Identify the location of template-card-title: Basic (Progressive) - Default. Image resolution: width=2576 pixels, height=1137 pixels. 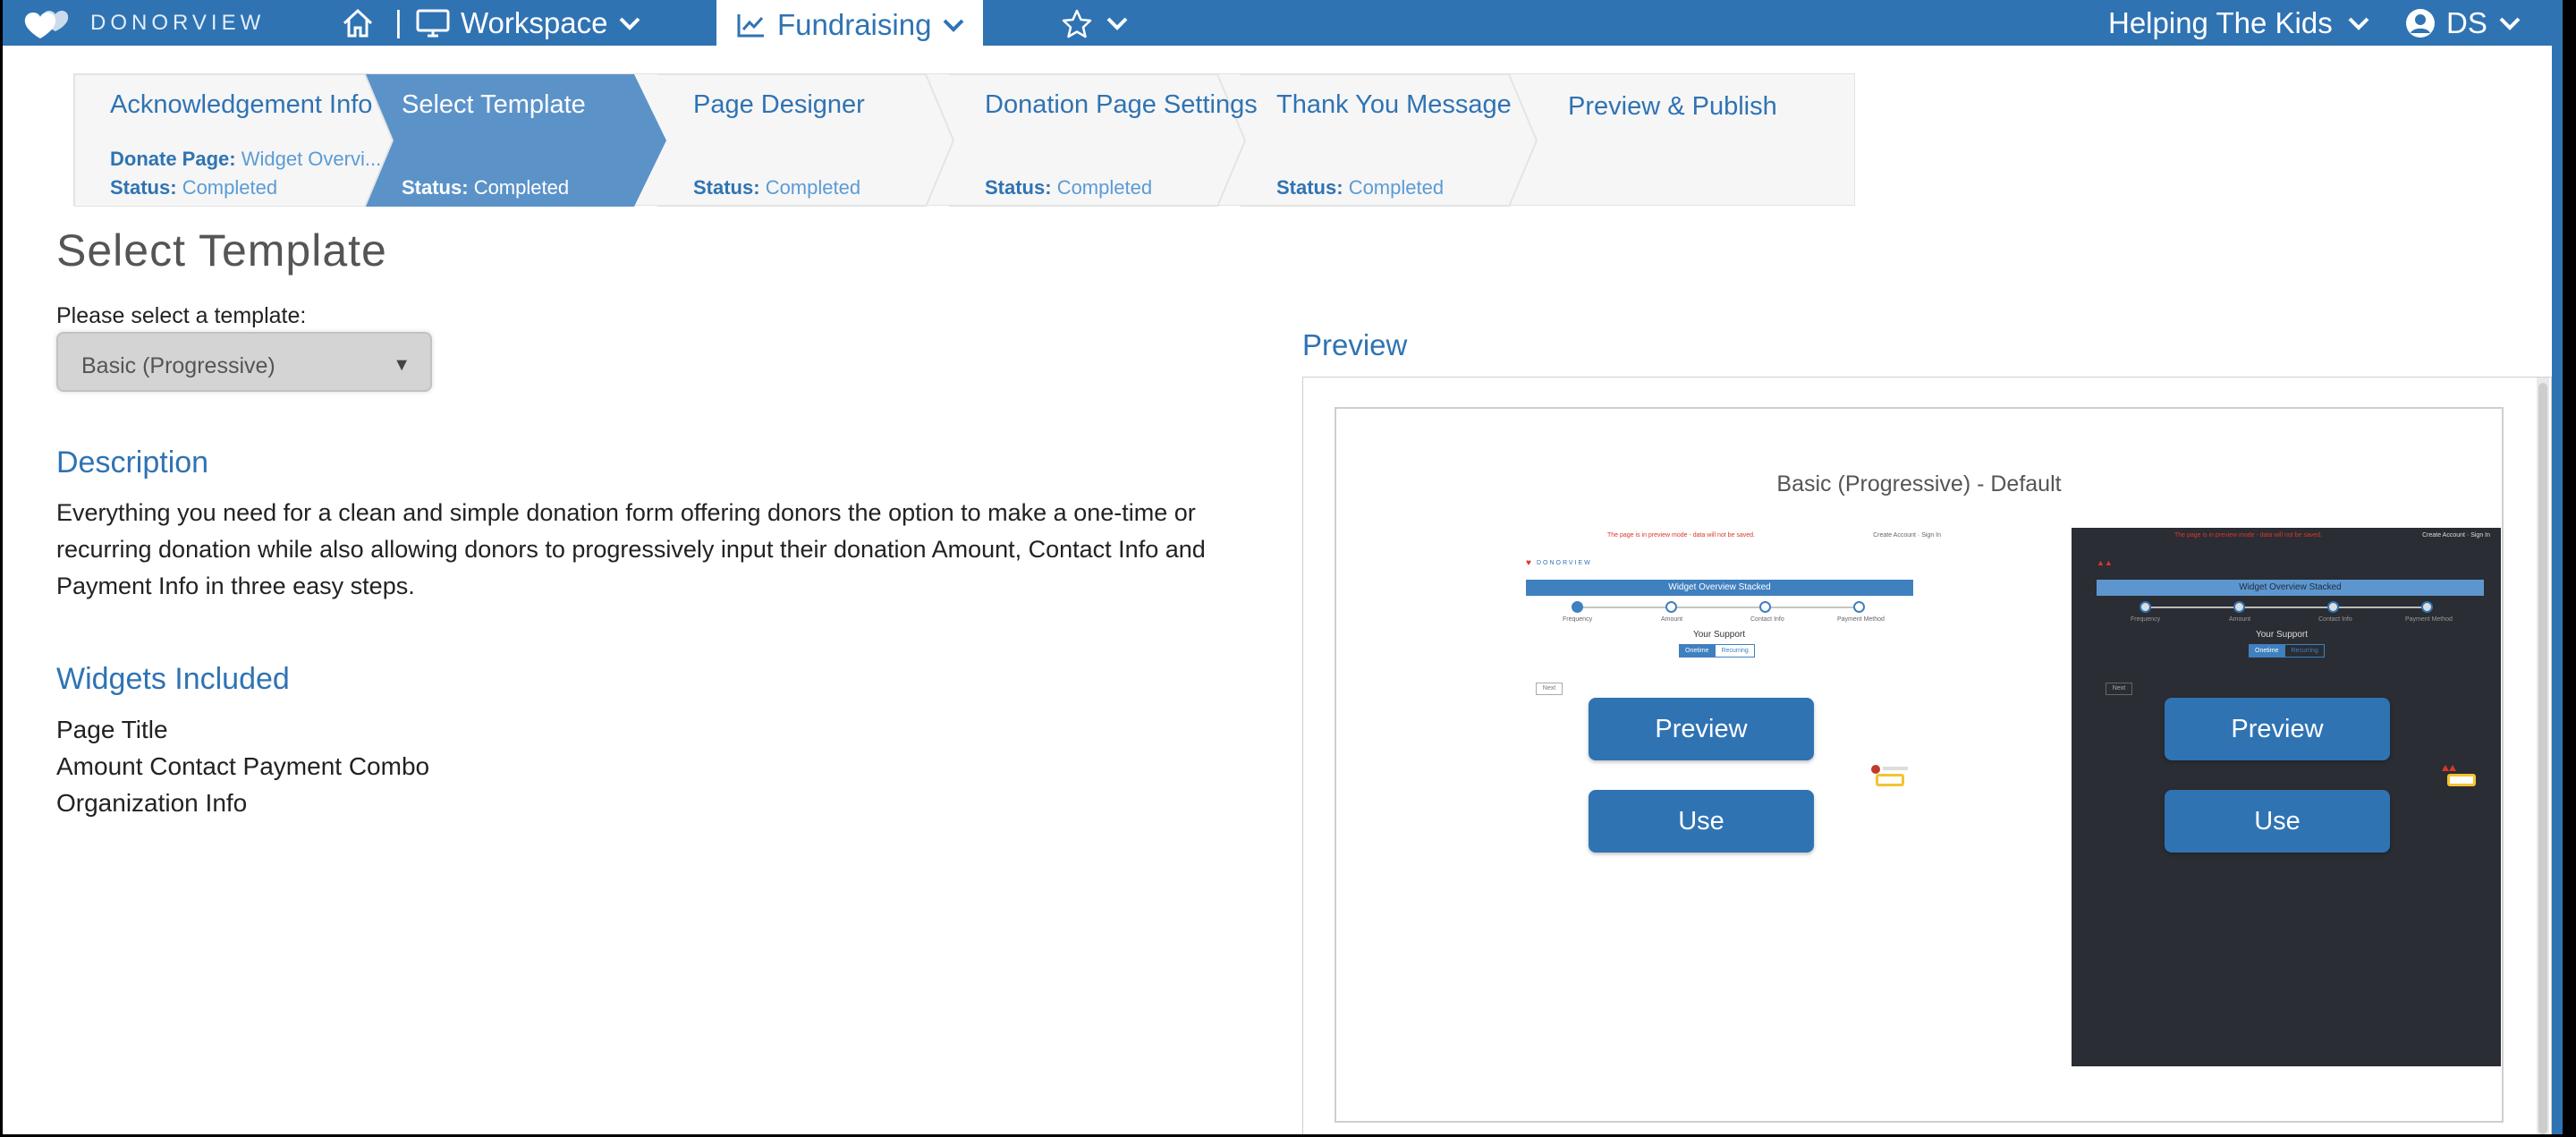
(1919, 484).